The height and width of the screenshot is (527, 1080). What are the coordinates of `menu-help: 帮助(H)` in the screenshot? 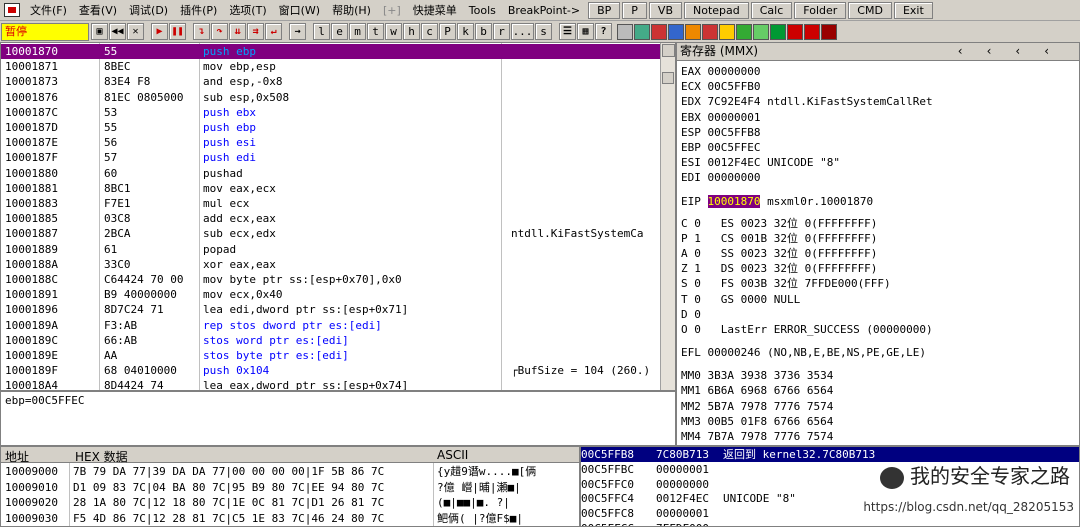 It's located at (351, 10).